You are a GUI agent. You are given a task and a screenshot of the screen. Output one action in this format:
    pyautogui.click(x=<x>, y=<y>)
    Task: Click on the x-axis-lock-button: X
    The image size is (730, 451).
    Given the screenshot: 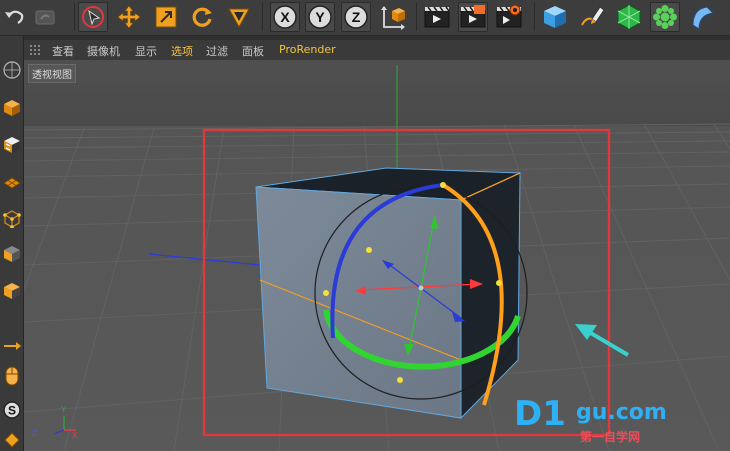 What is the action you would take?
    pyautogui.click(x=285, y=17)
    